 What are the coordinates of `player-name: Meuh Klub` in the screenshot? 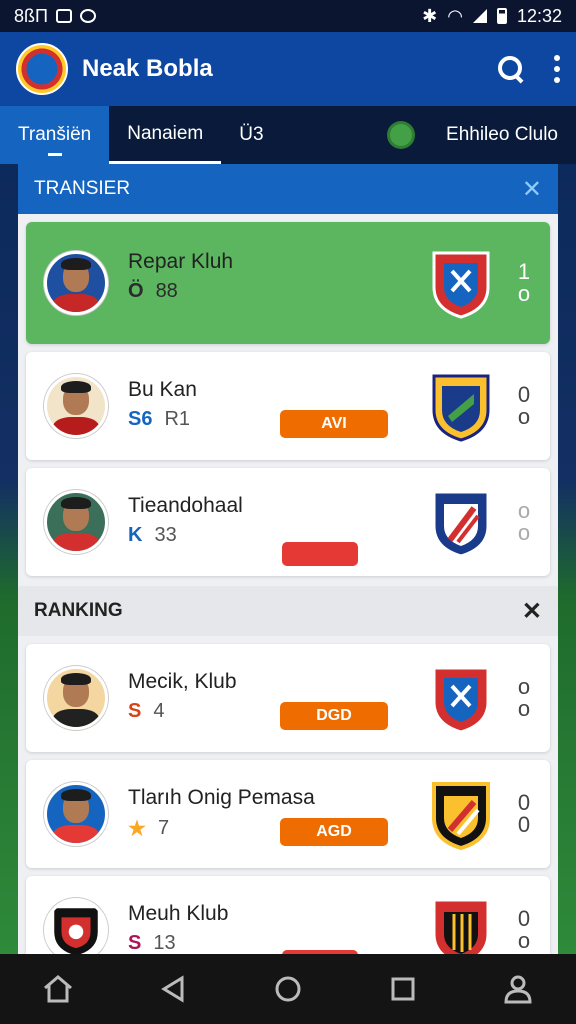 It's located at (178, 913).